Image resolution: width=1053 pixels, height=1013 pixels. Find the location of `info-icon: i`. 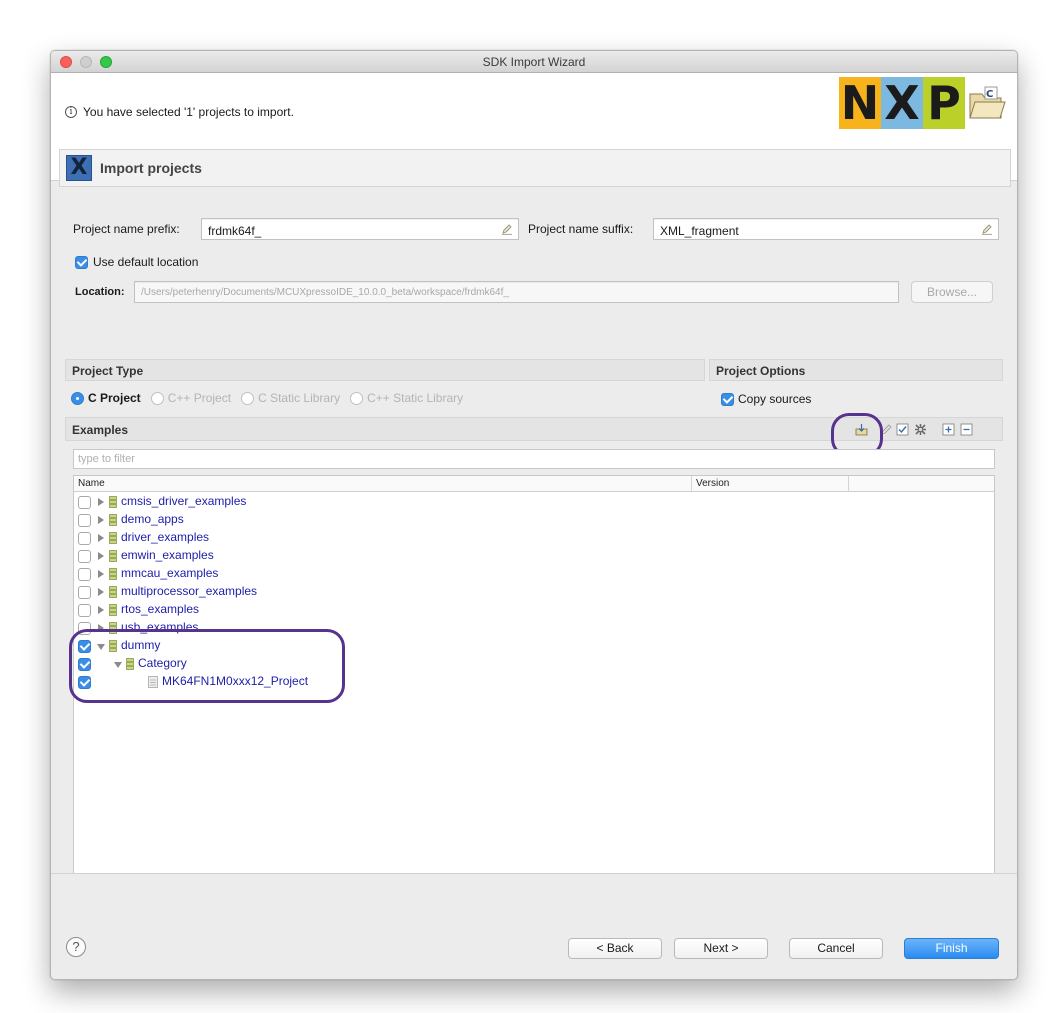

info-icon: i is located at coordinates (71, 112).